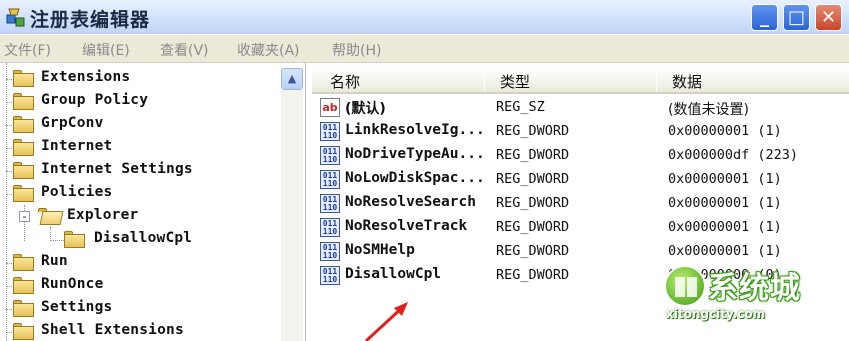 The height and width of the screenshot is (341, 849). What do you see at coordinates (184, 50) in the screenshot?
I see `menu-view: 查看(V)` at bounding box center [184, 50].